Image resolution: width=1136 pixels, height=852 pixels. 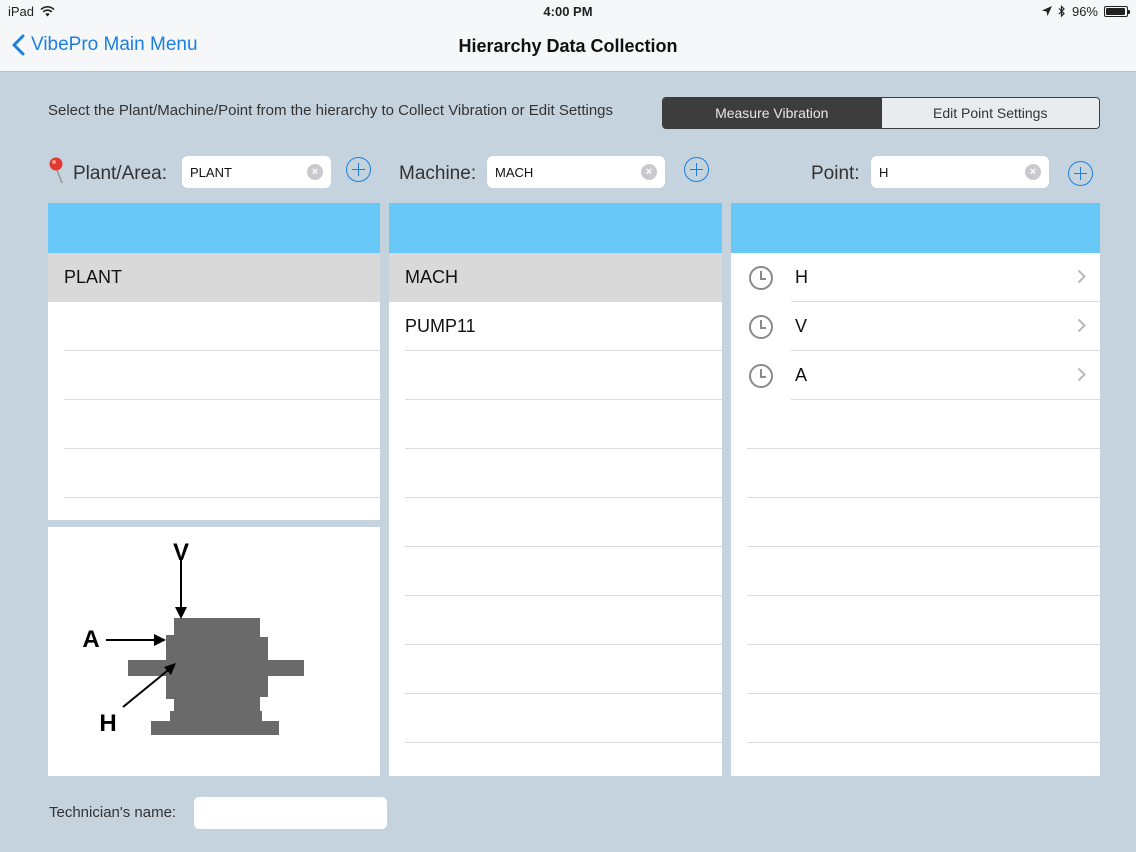 I want to click on status-time: 4:00 PM, so click(x=568, y=11).